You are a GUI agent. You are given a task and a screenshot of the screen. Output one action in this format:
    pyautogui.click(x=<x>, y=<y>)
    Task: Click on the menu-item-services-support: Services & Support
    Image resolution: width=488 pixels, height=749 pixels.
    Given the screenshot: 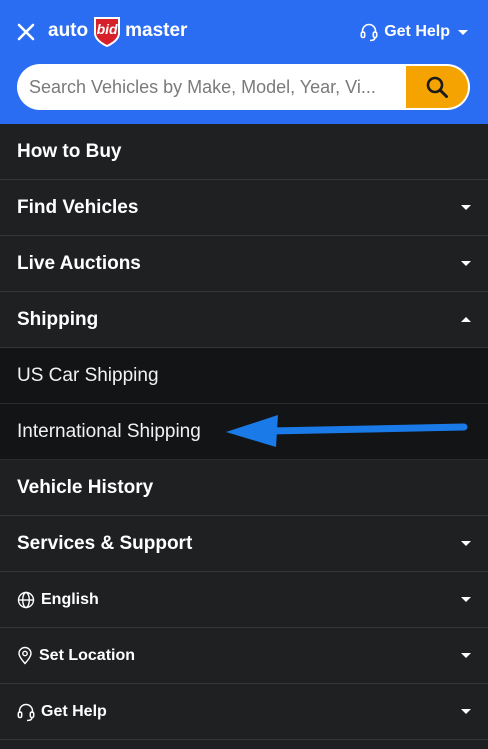 What is the action you would take?
    pyautogui.click(x=244, y=544)
    